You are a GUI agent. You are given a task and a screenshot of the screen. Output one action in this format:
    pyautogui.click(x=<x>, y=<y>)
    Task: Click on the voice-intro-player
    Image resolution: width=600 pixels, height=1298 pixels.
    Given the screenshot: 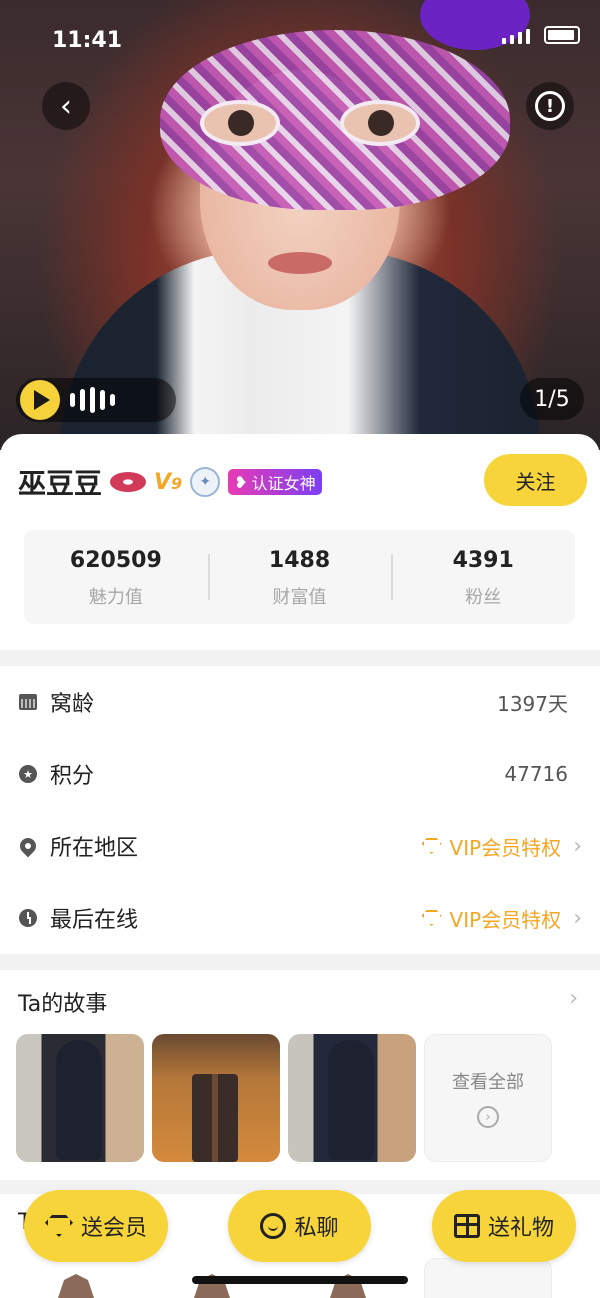 What is the action you would take?
    pyautogui.click(x=96, y=400)
    